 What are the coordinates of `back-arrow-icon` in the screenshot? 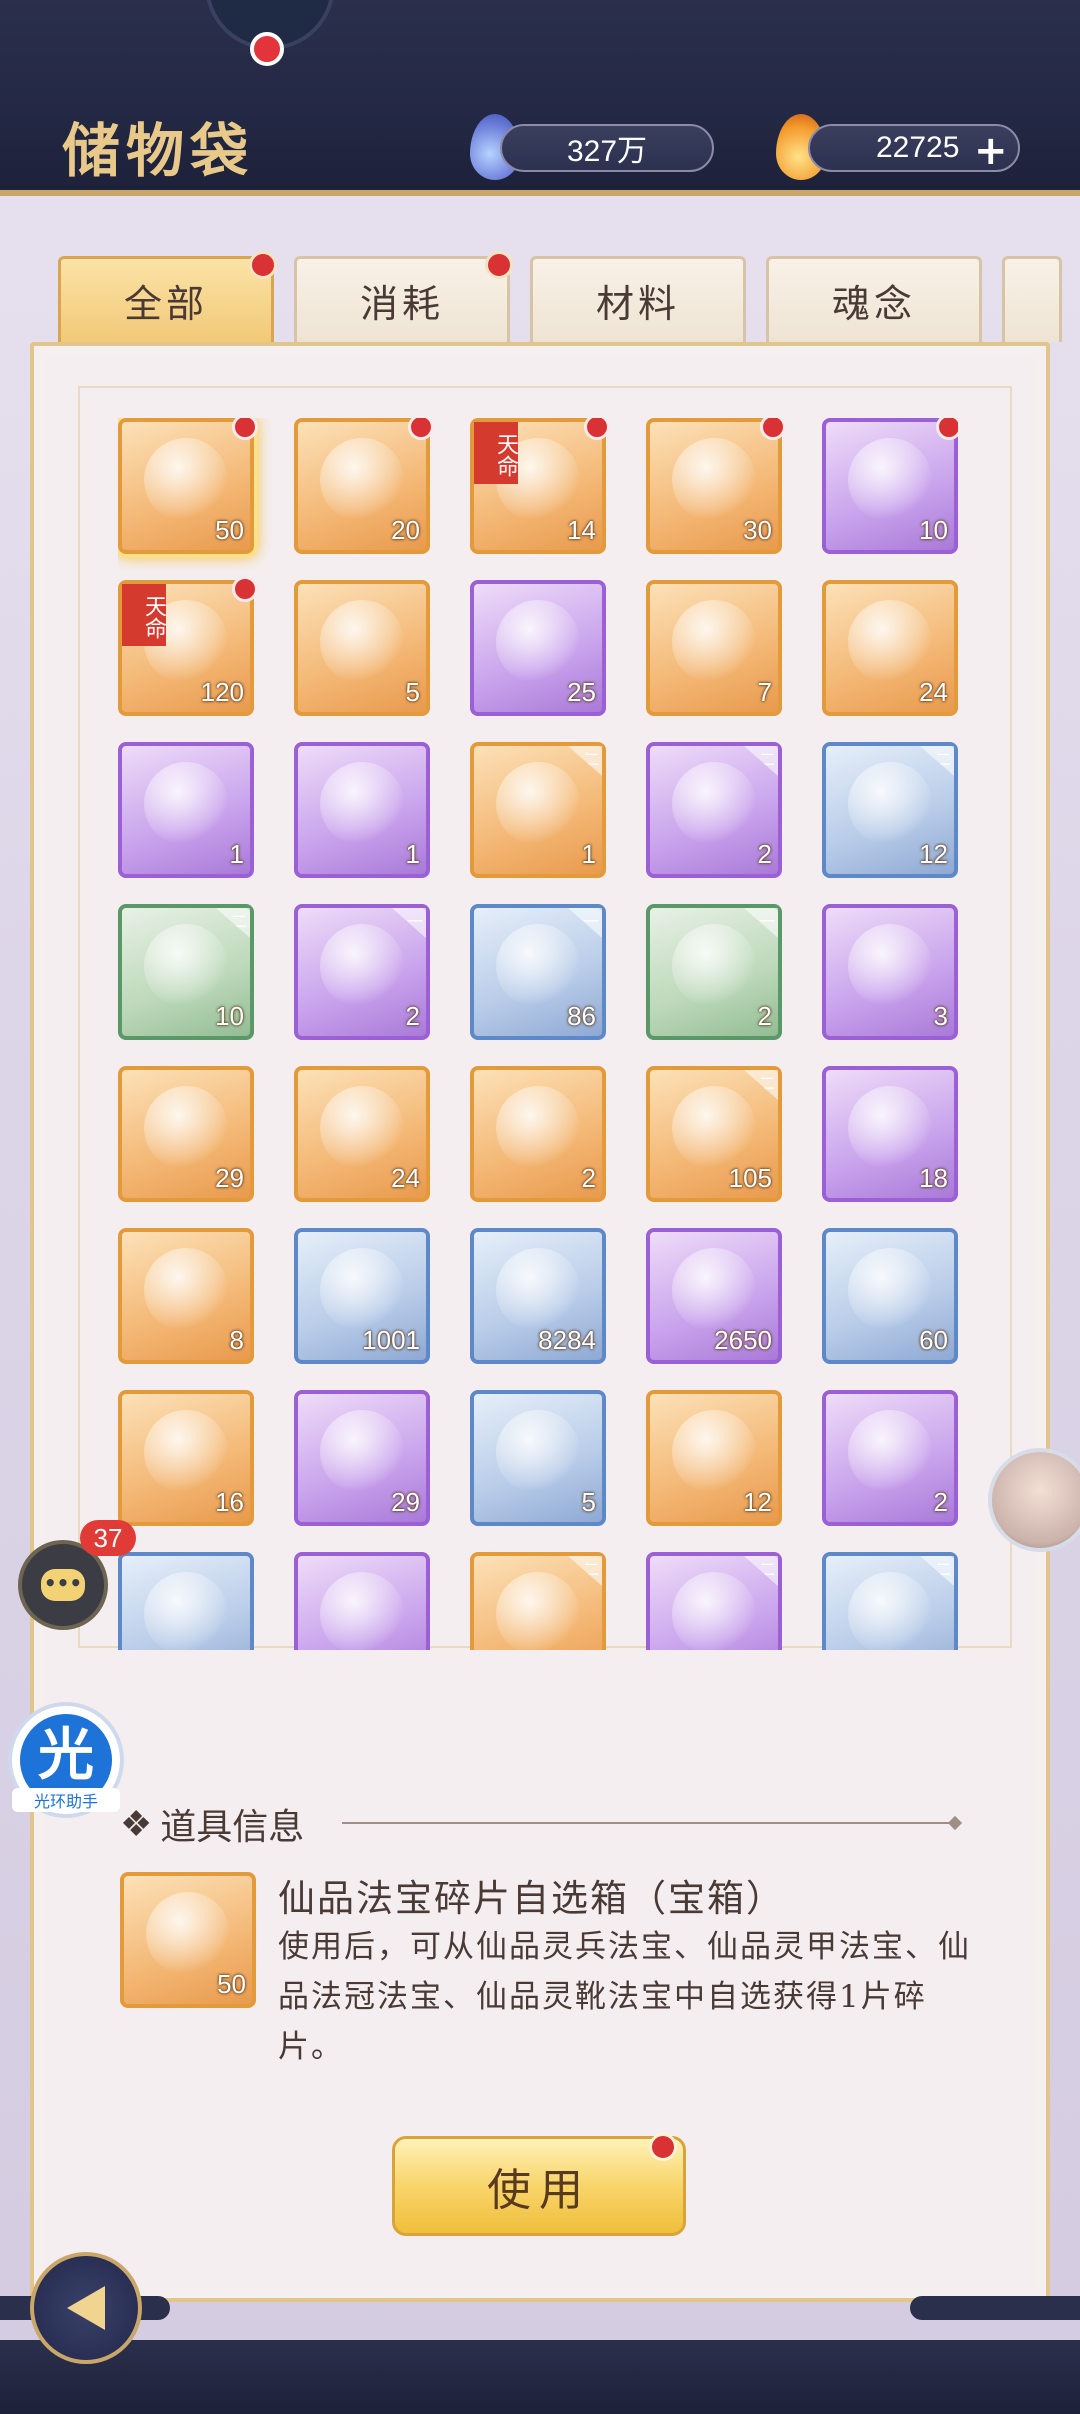 It's located at (86, 2308).